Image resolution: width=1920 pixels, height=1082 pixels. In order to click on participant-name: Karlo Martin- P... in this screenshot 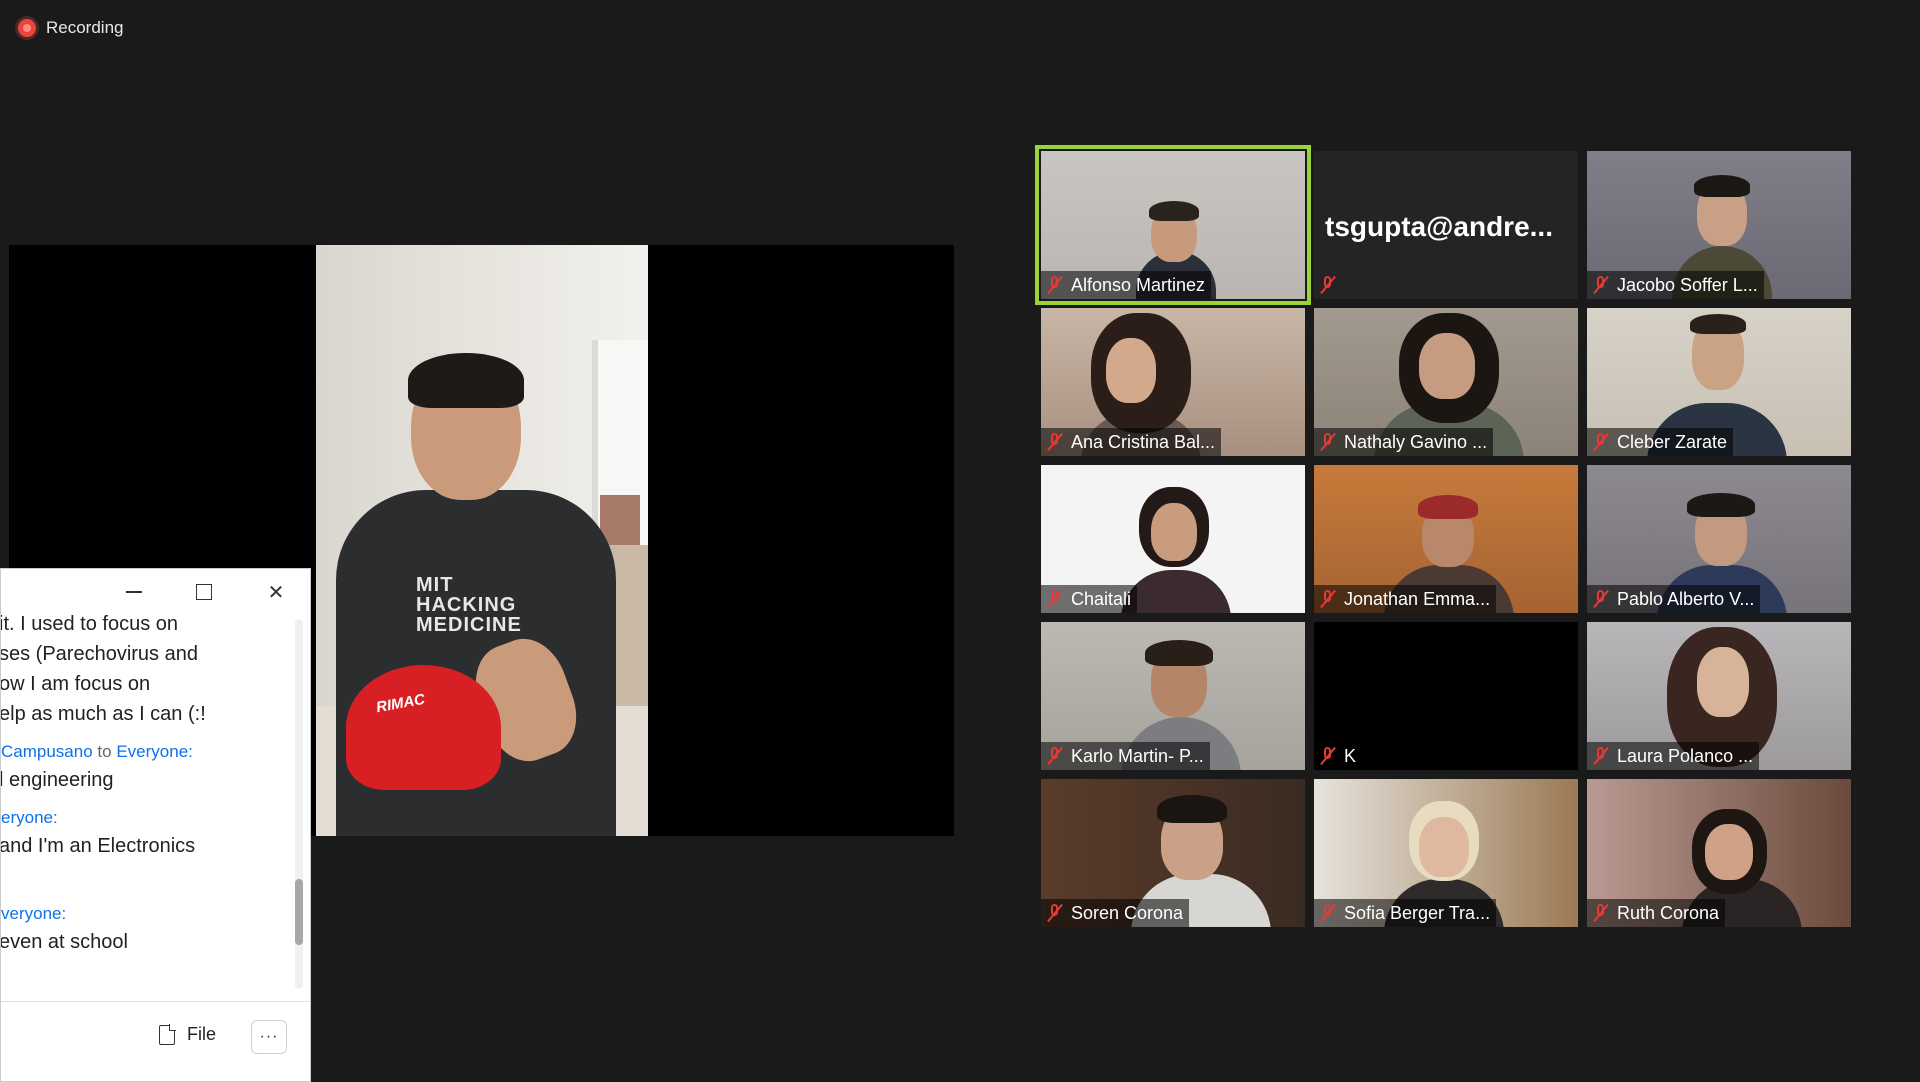, I will do `click(1137, 755)`.